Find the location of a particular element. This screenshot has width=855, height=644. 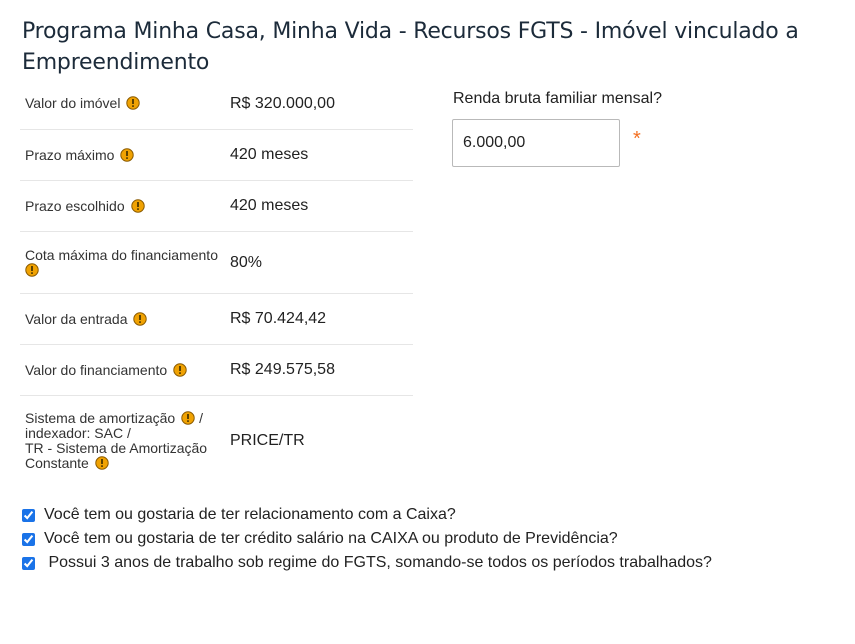

detail-label: Prazo máximo is located at coordinates (70, 154).